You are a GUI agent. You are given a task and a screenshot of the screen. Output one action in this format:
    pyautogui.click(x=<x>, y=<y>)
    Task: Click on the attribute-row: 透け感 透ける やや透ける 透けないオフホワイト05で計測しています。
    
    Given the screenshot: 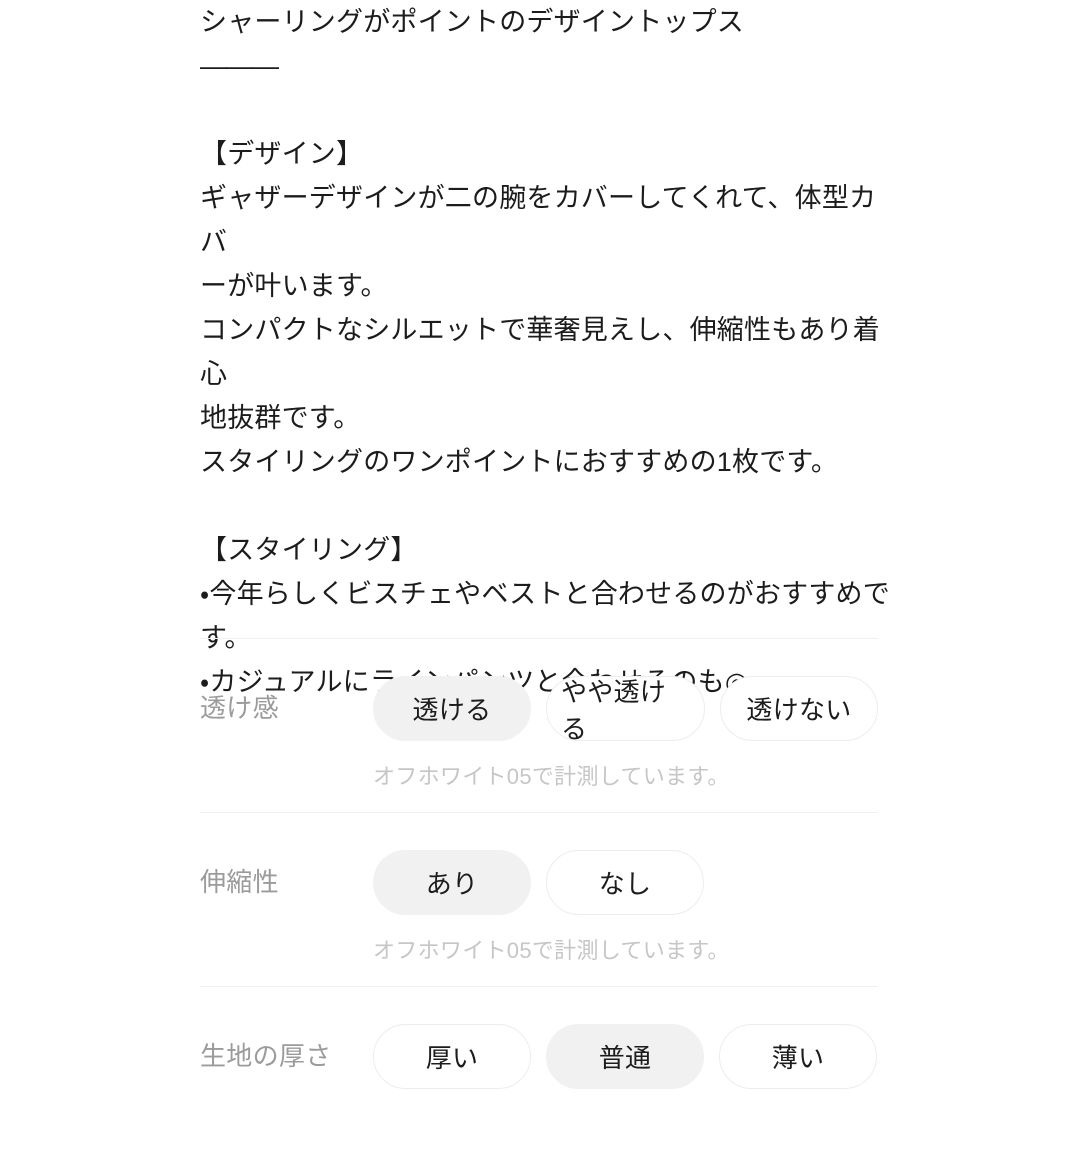 What is the action you would take?
    pyautogui.click(x=539, y=725)
    